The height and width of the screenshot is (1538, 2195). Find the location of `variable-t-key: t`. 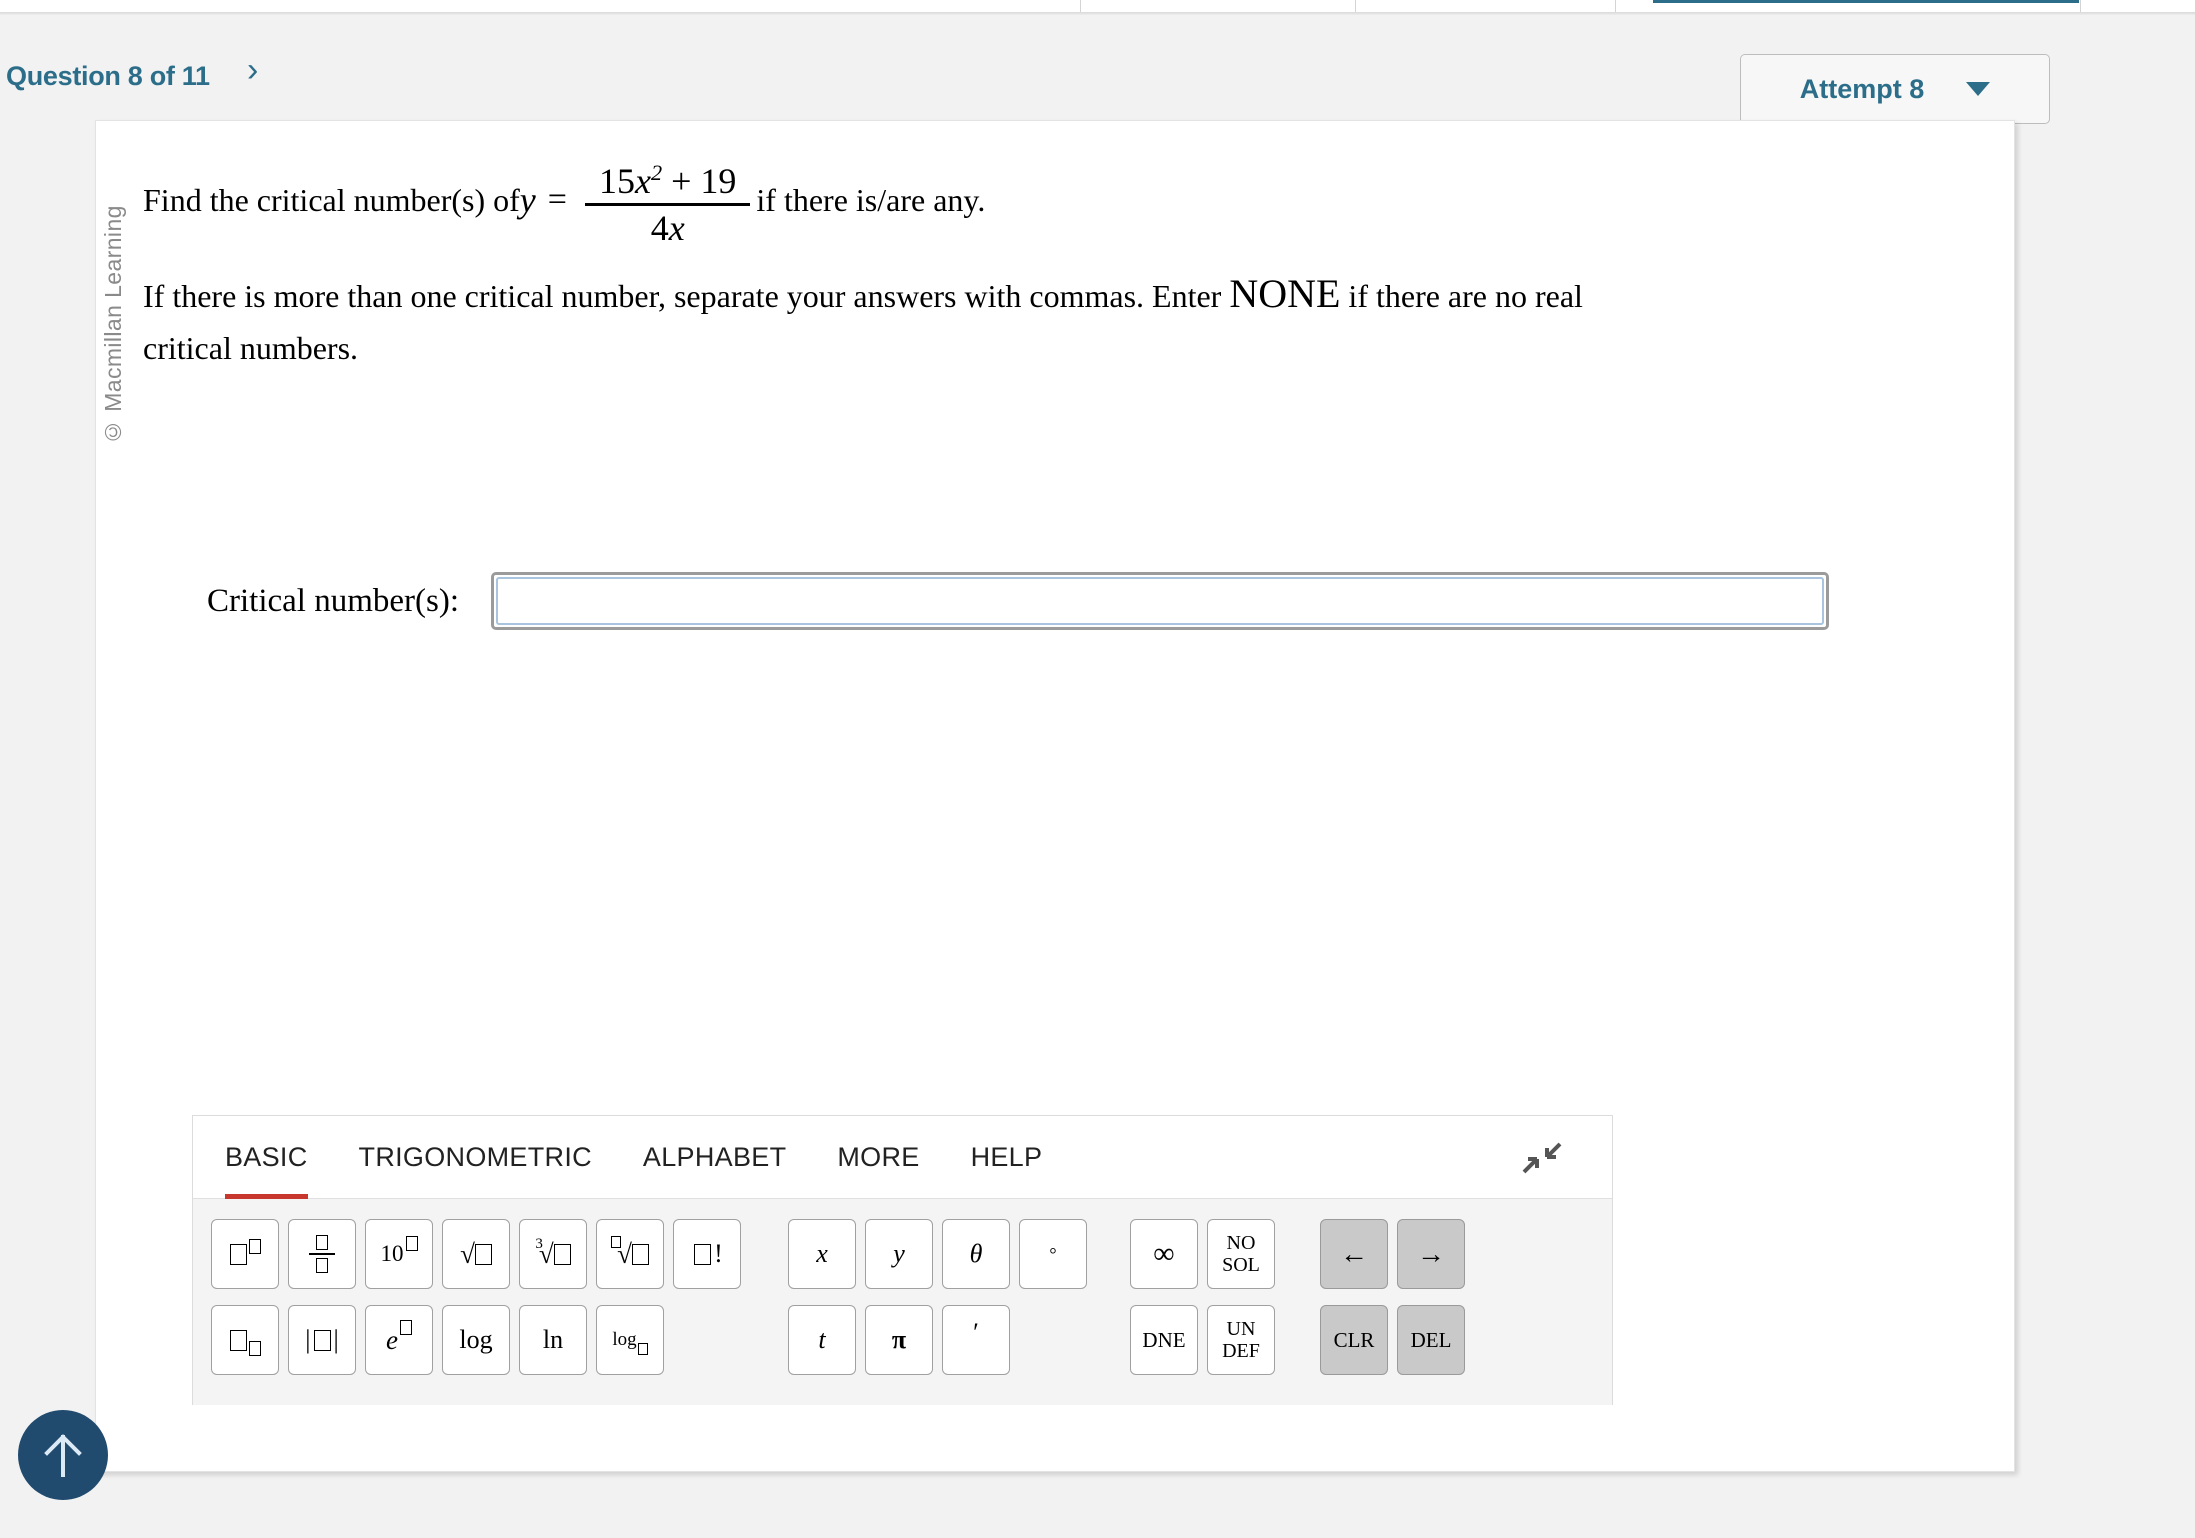

variable-t-key: t is located at coordinates (822, 1340).